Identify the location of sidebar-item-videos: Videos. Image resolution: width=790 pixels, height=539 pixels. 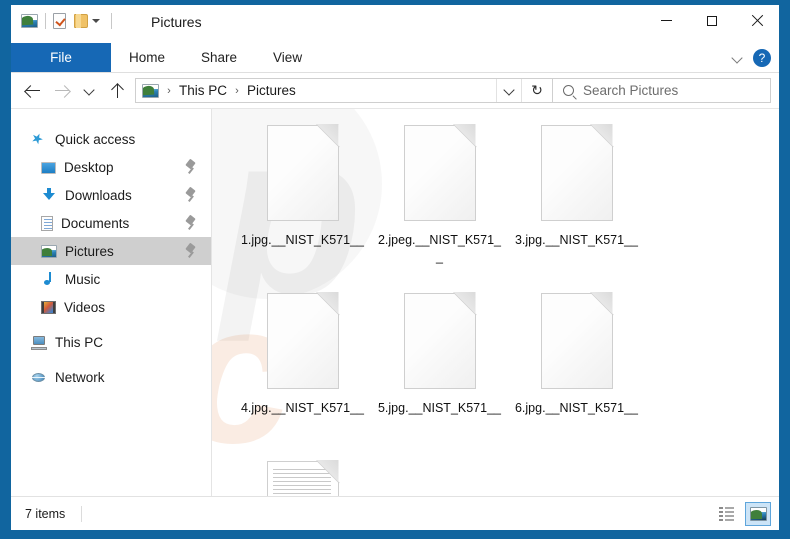
(111, 307).